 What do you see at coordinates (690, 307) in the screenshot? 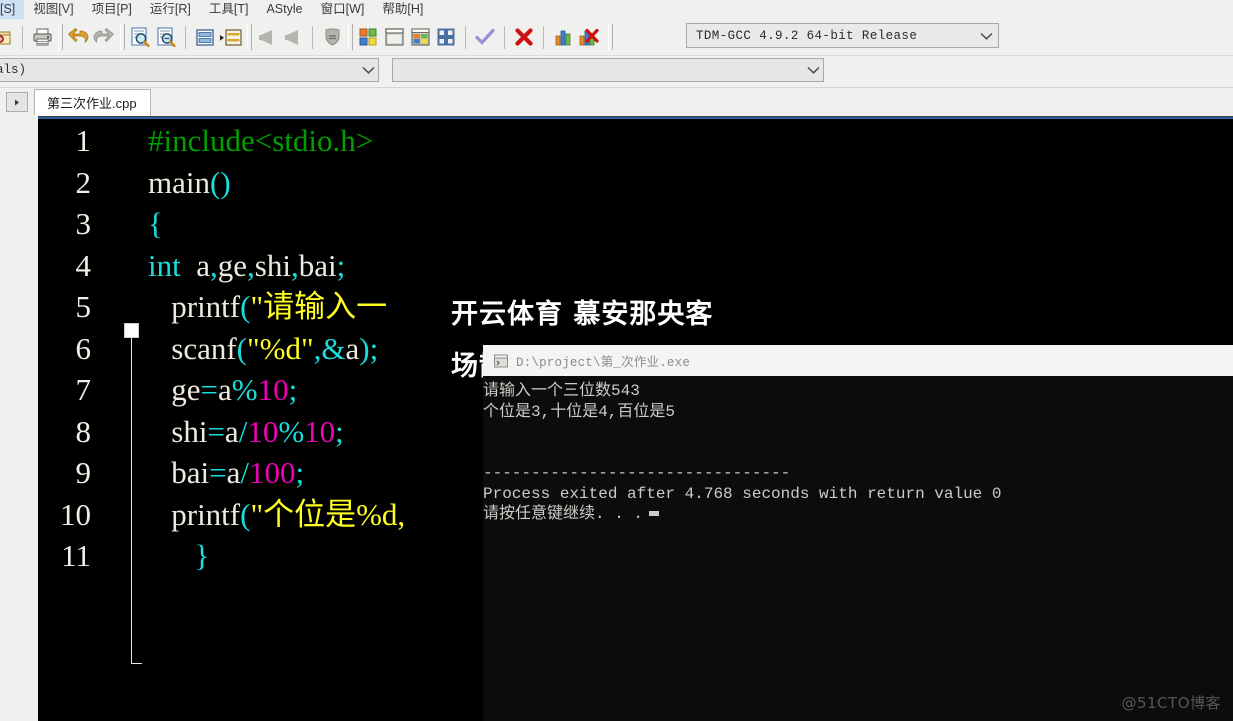
I see `code-line: printf("请输入一` at bounding box center [690, 307].